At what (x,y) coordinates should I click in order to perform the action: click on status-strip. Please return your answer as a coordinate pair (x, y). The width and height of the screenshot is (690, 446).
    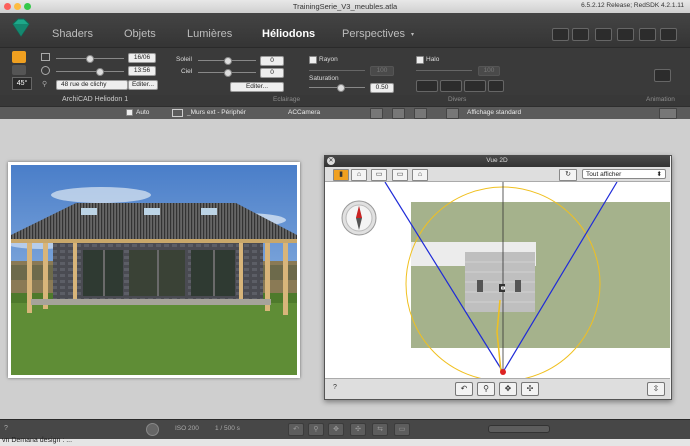
    Looking at the image, I should click on (345, 442).